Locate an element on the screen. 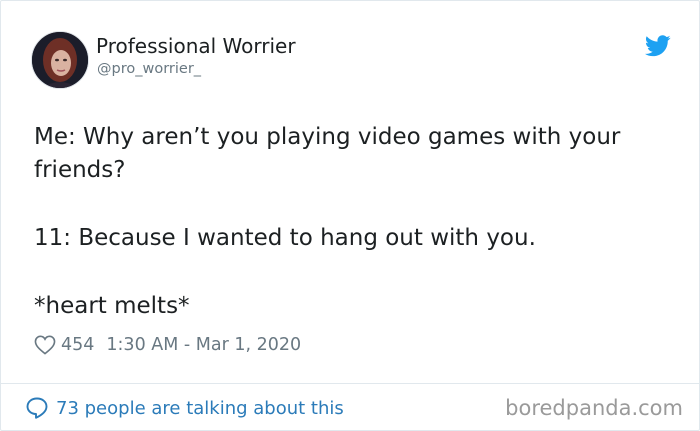  tweet-header: Professional Worrier @pro_worrier_ is located at coordinates (351, 60).